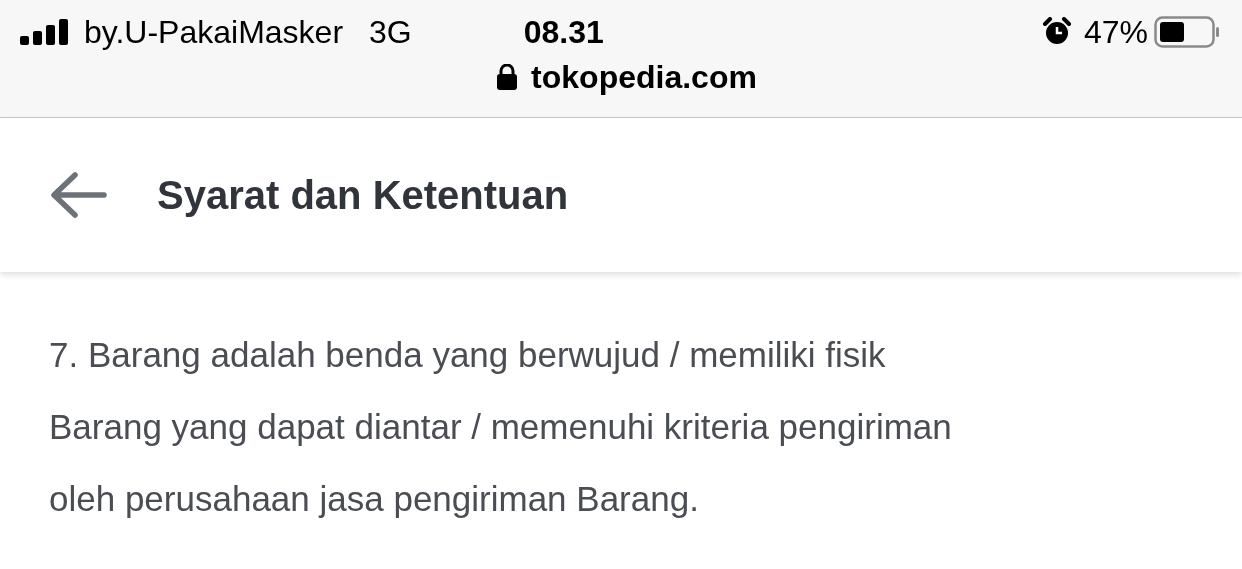 The height and width of the screenshot is (569, 1242). I want to click on battery-icon, so click(1187, 32).